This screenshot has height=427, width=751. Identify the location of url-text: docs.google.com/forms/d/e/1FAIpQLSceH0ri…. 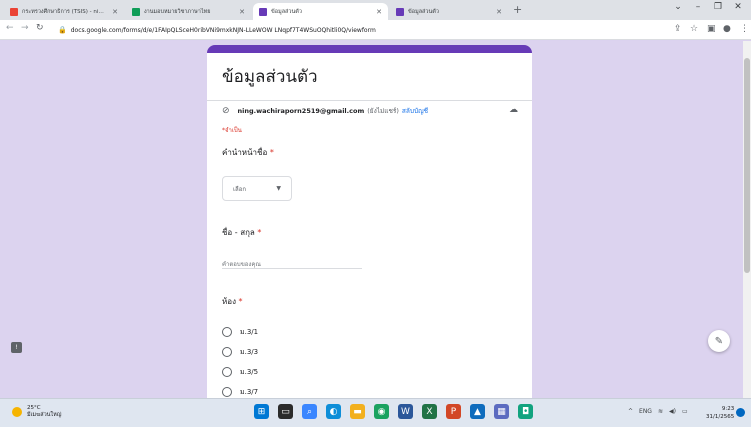
(223, 30).